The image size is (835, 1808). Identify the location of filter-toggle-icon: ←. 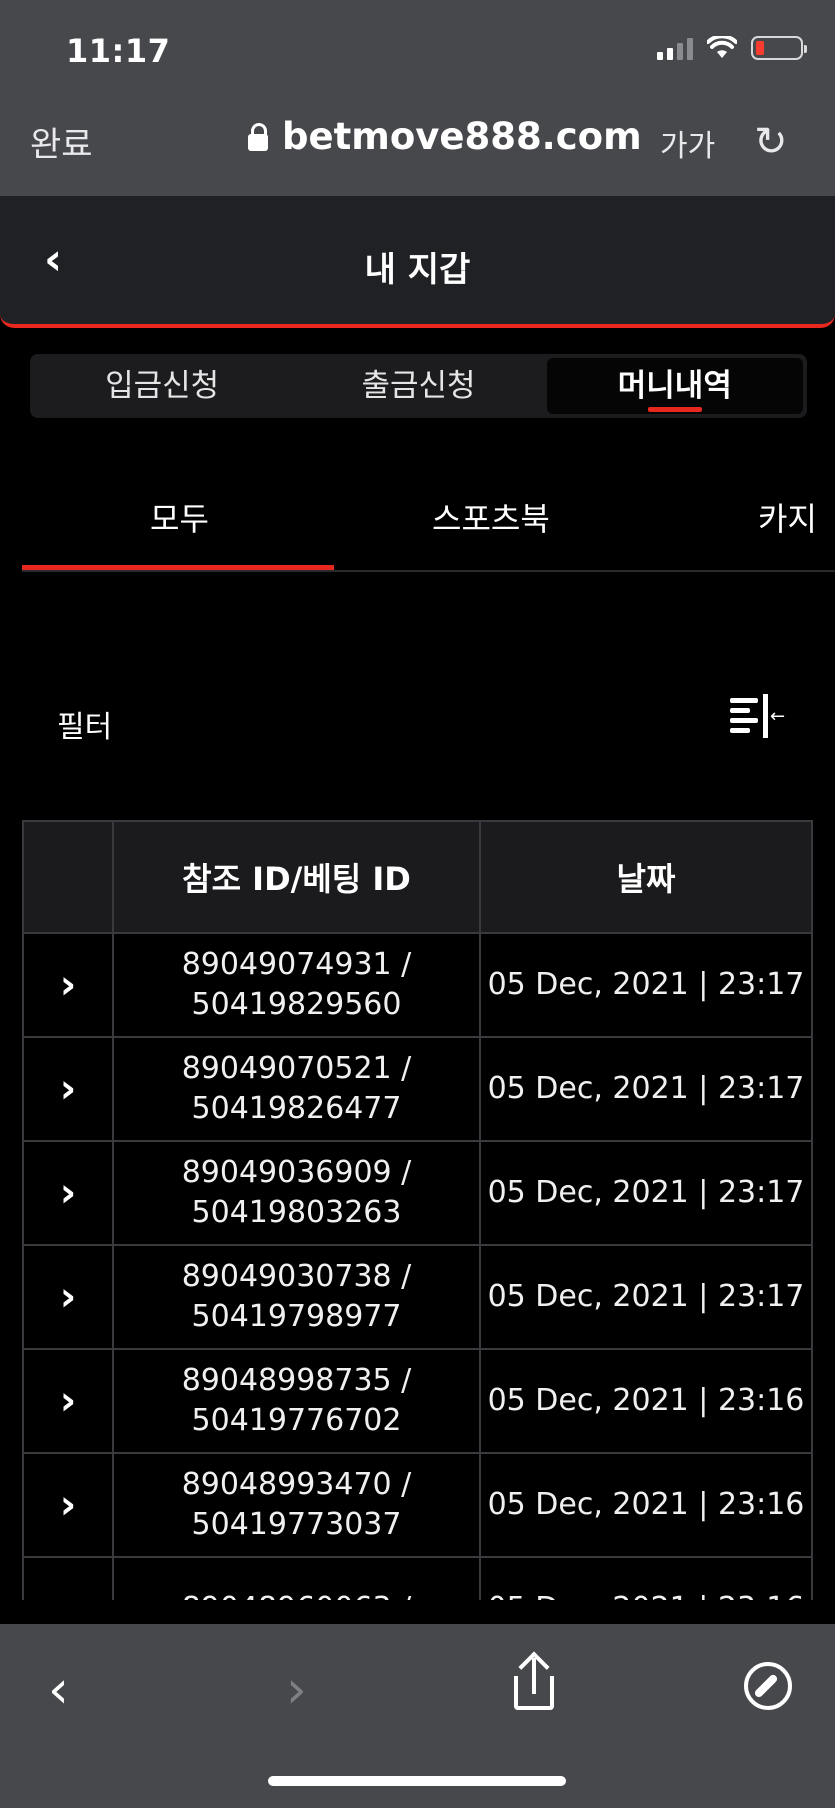
(757, 716).